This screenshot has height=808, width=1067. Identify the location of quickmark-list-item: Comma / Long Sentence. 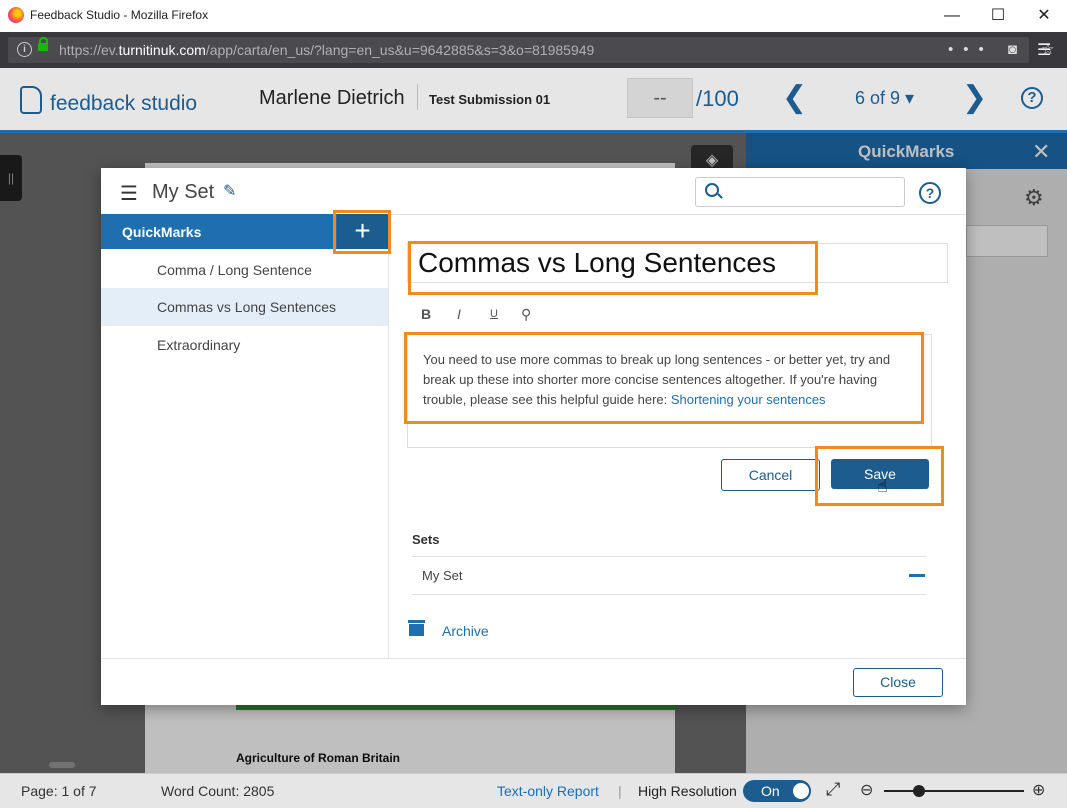
(244, 270).